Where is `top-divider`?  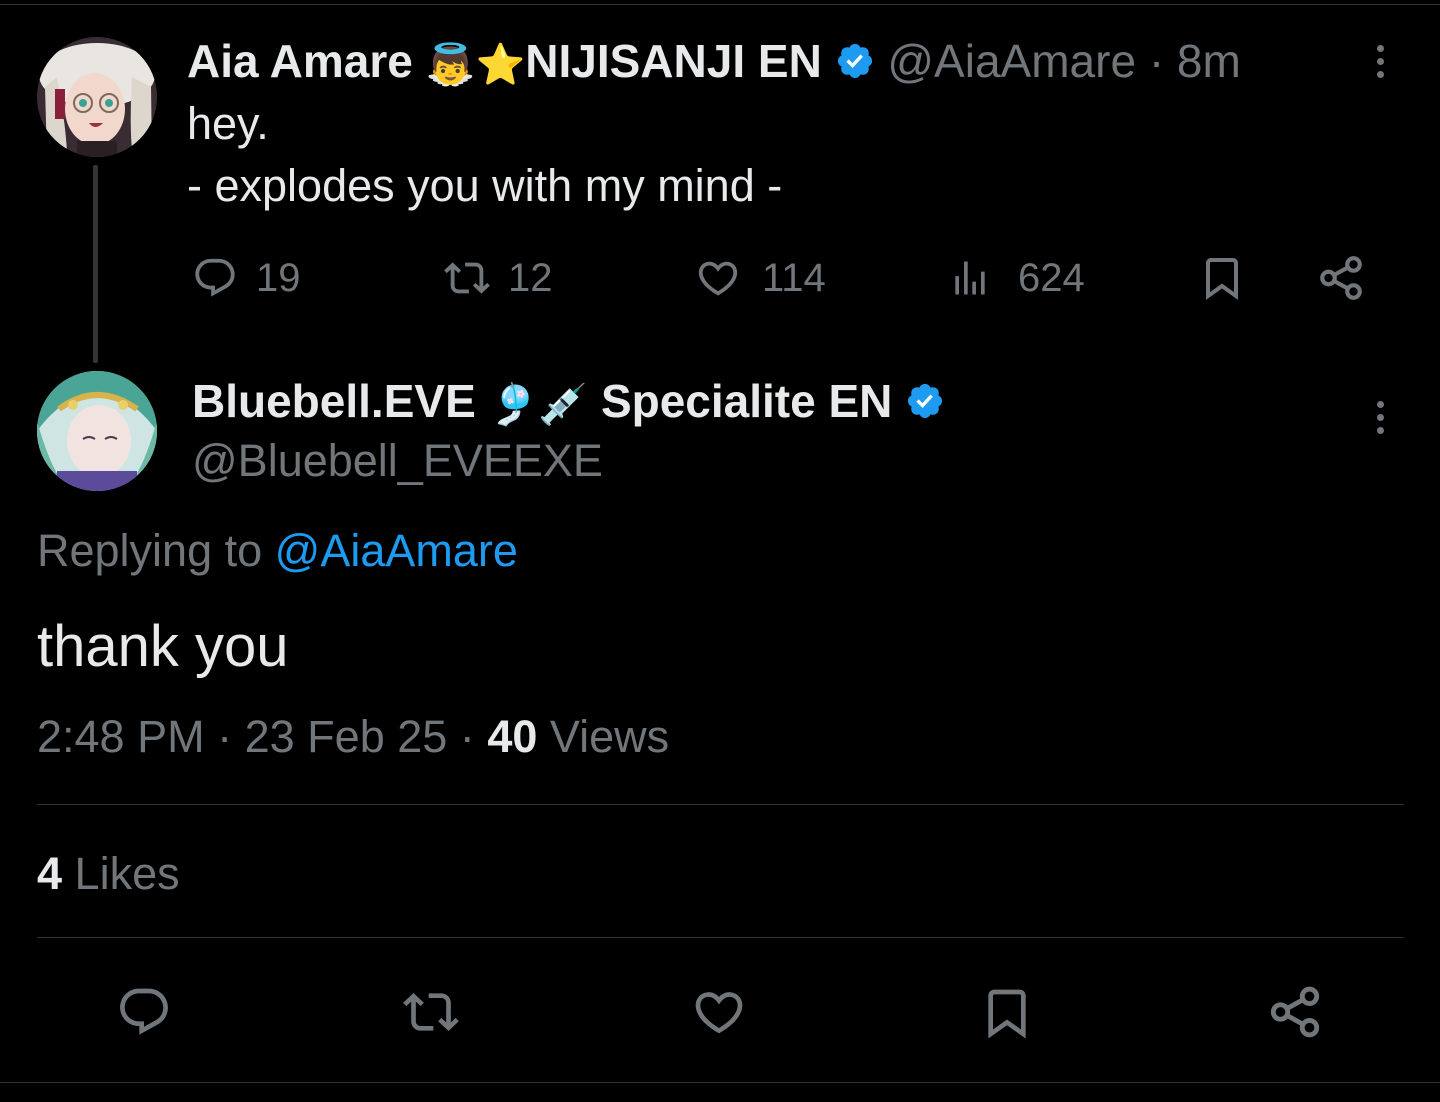
top-divider is located at coordinates (720, 4).